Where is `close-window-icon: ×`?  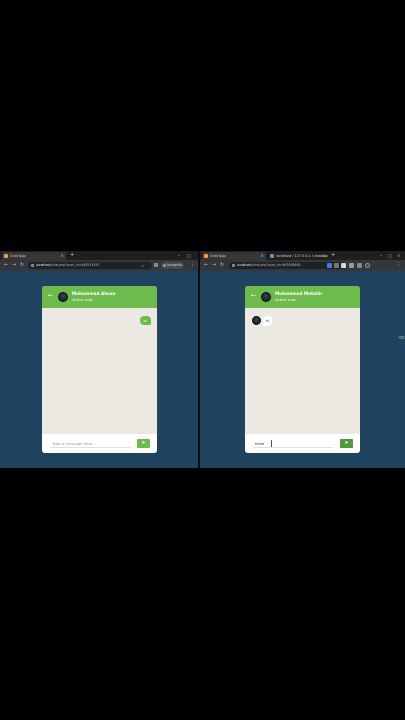 close-window-icon: × is located at coordinates (398, 255).